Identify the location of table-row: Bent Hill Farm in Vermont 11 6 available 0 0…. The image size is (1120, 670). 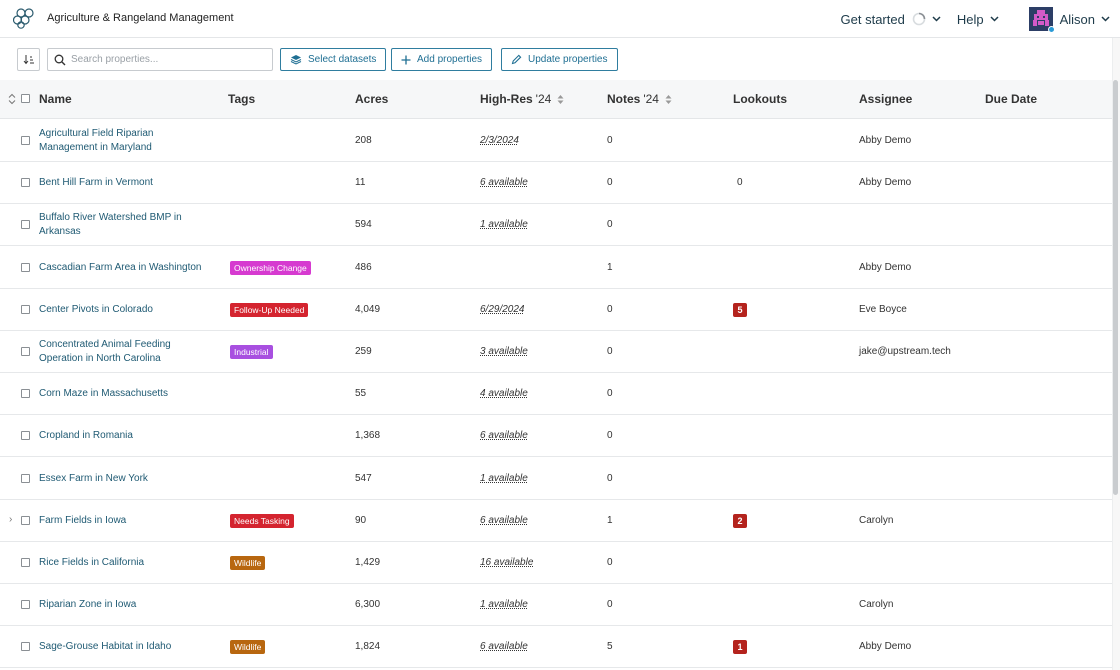
(556, 183).